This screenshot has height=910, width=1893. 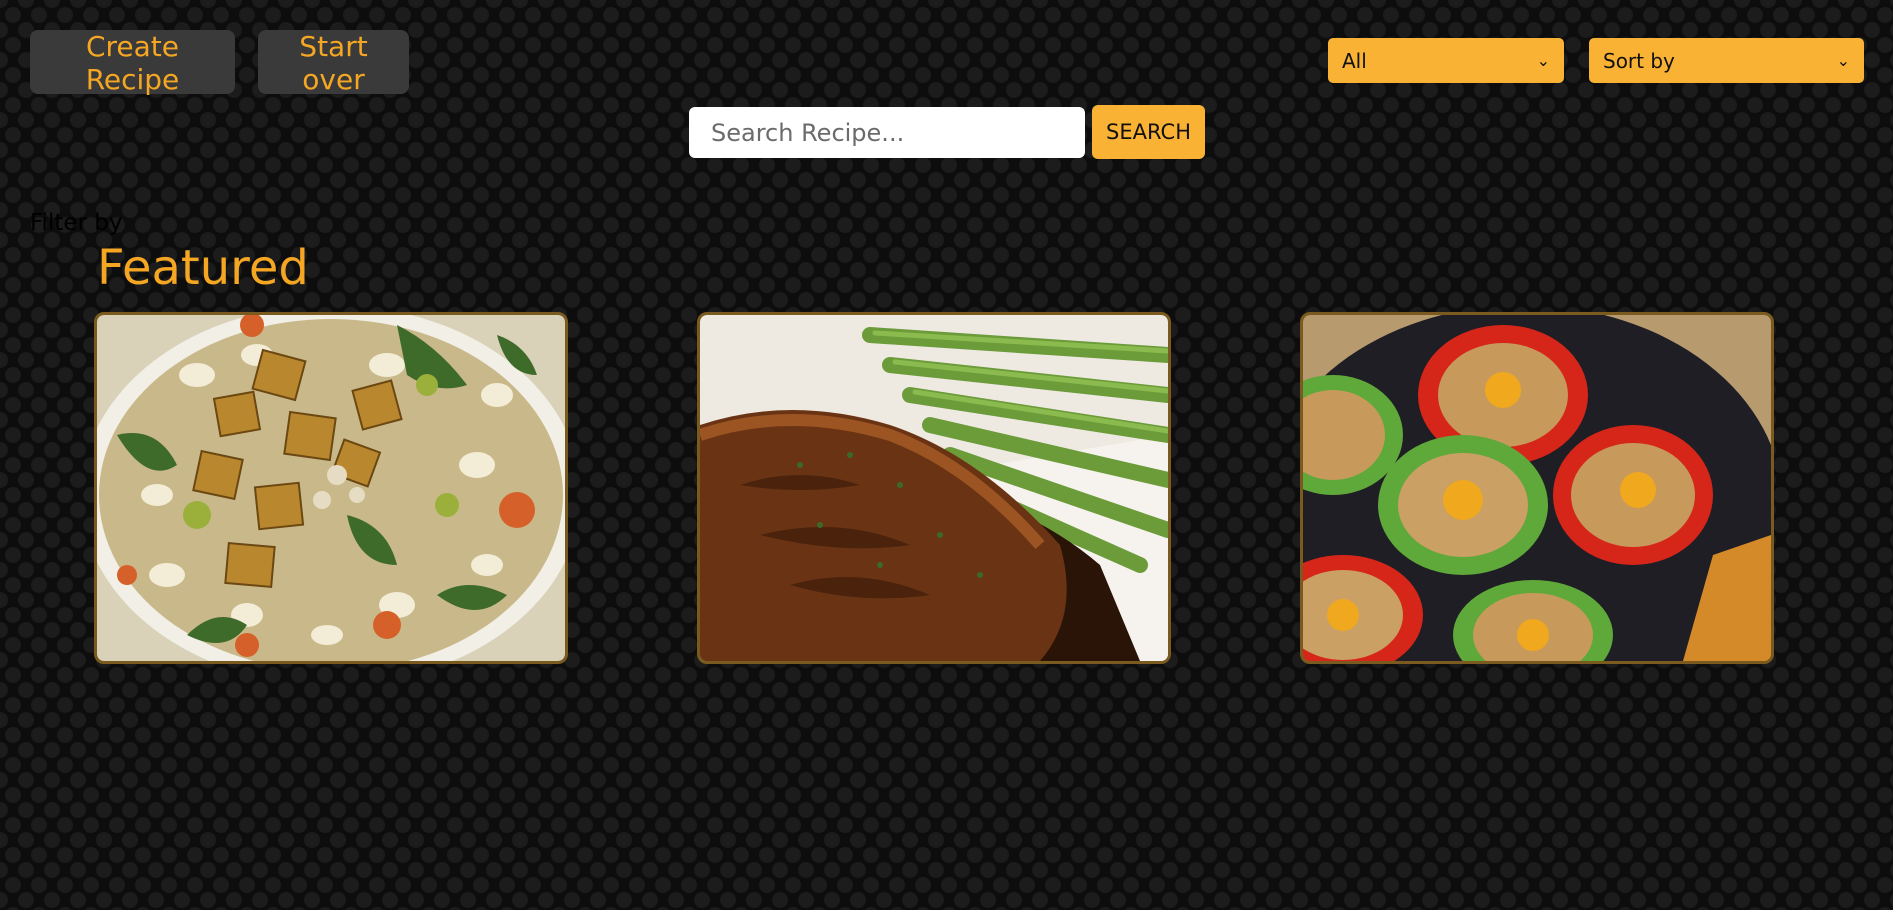 I want to click on recipe-image-soup, so click(x=331, y=488).